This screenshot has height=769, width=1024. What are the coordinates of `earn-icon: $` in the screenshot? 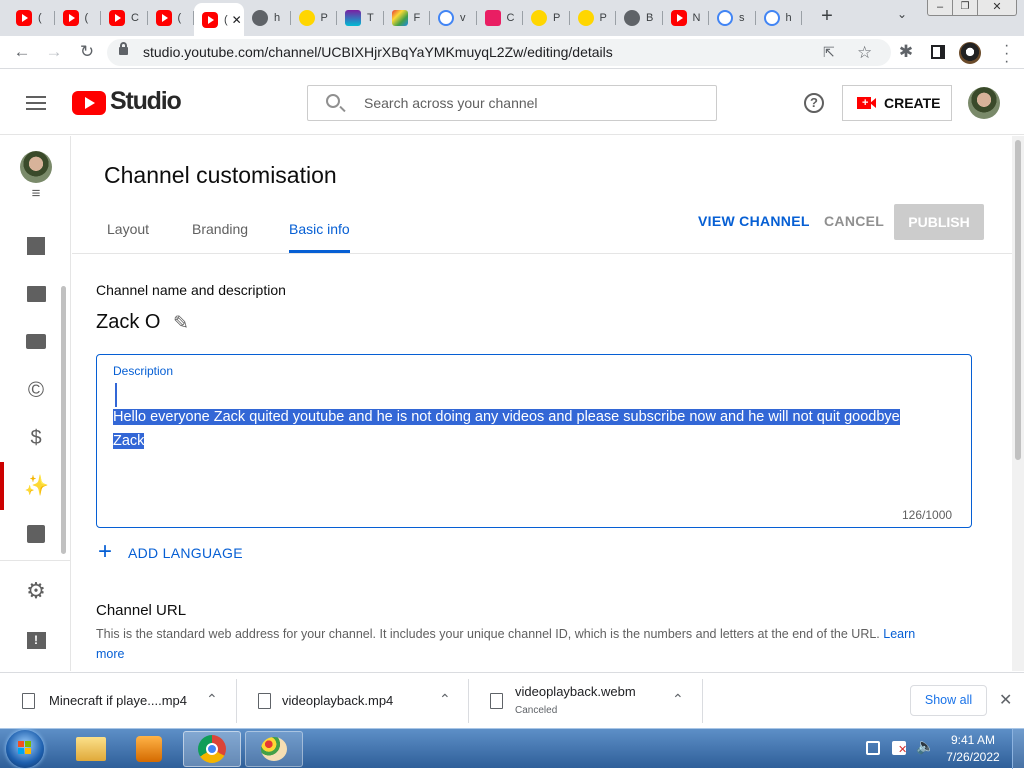 It's located at (36, 438).